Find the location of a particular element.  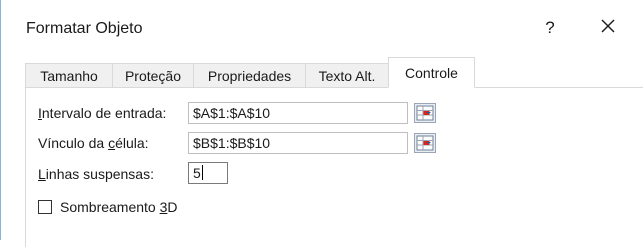

input-range-ref-button is located at coordinates (425, 113).